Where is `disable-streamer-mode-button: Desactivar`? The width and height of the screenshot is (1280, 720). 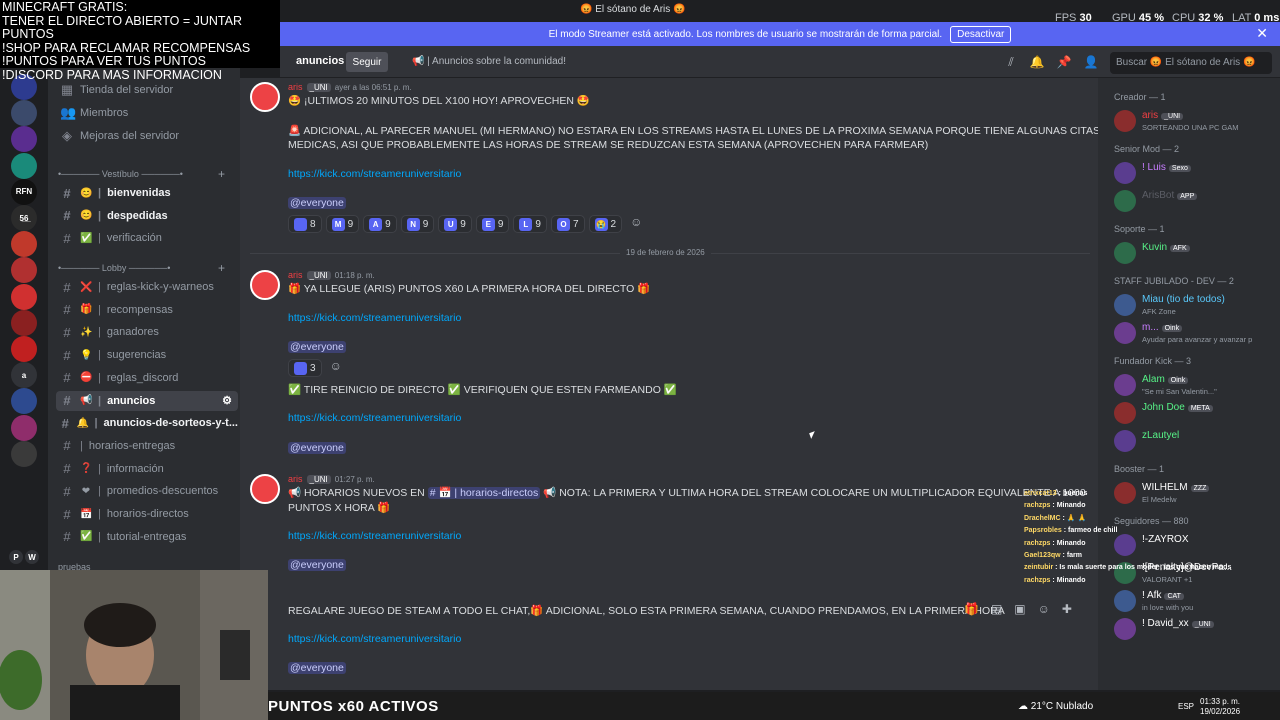 disable-streamer-mode-button: Desactivar is located at coordinates (981, 34).